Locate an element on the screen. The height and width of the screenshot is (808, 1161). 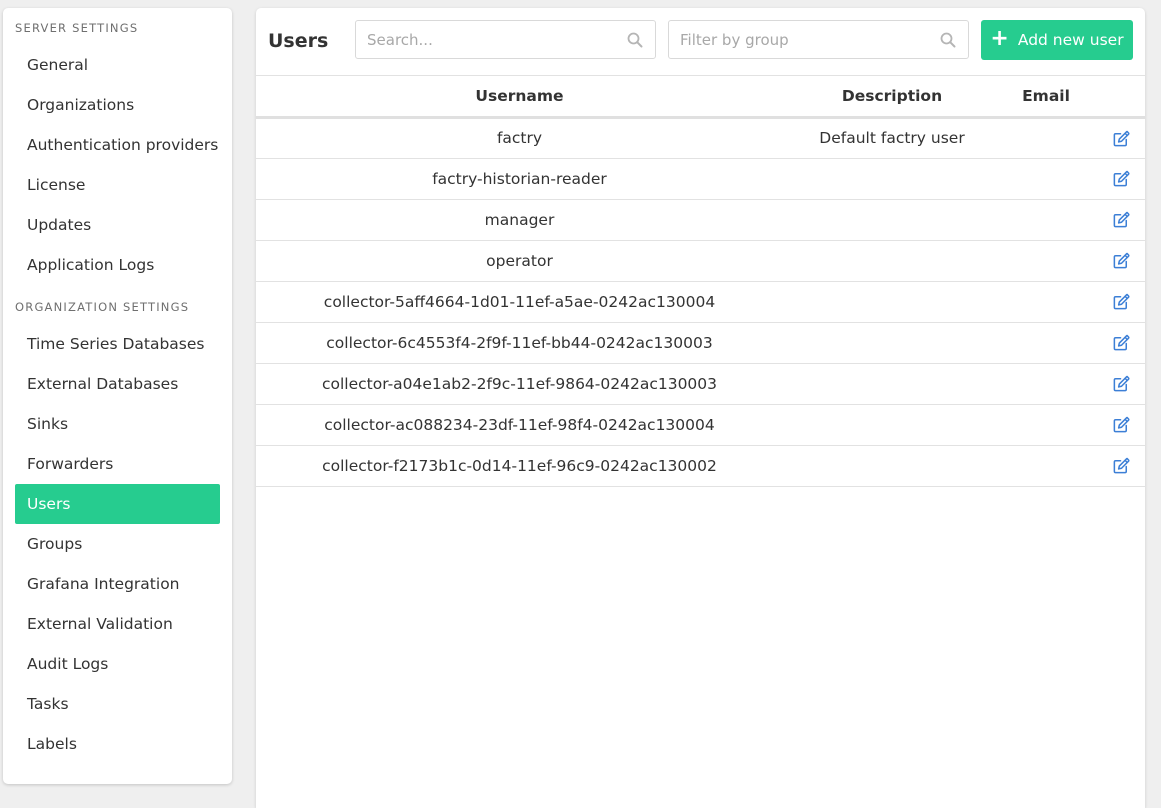
sidebar-item-application-logs: Application Logs is located at coordinates (117, 265).